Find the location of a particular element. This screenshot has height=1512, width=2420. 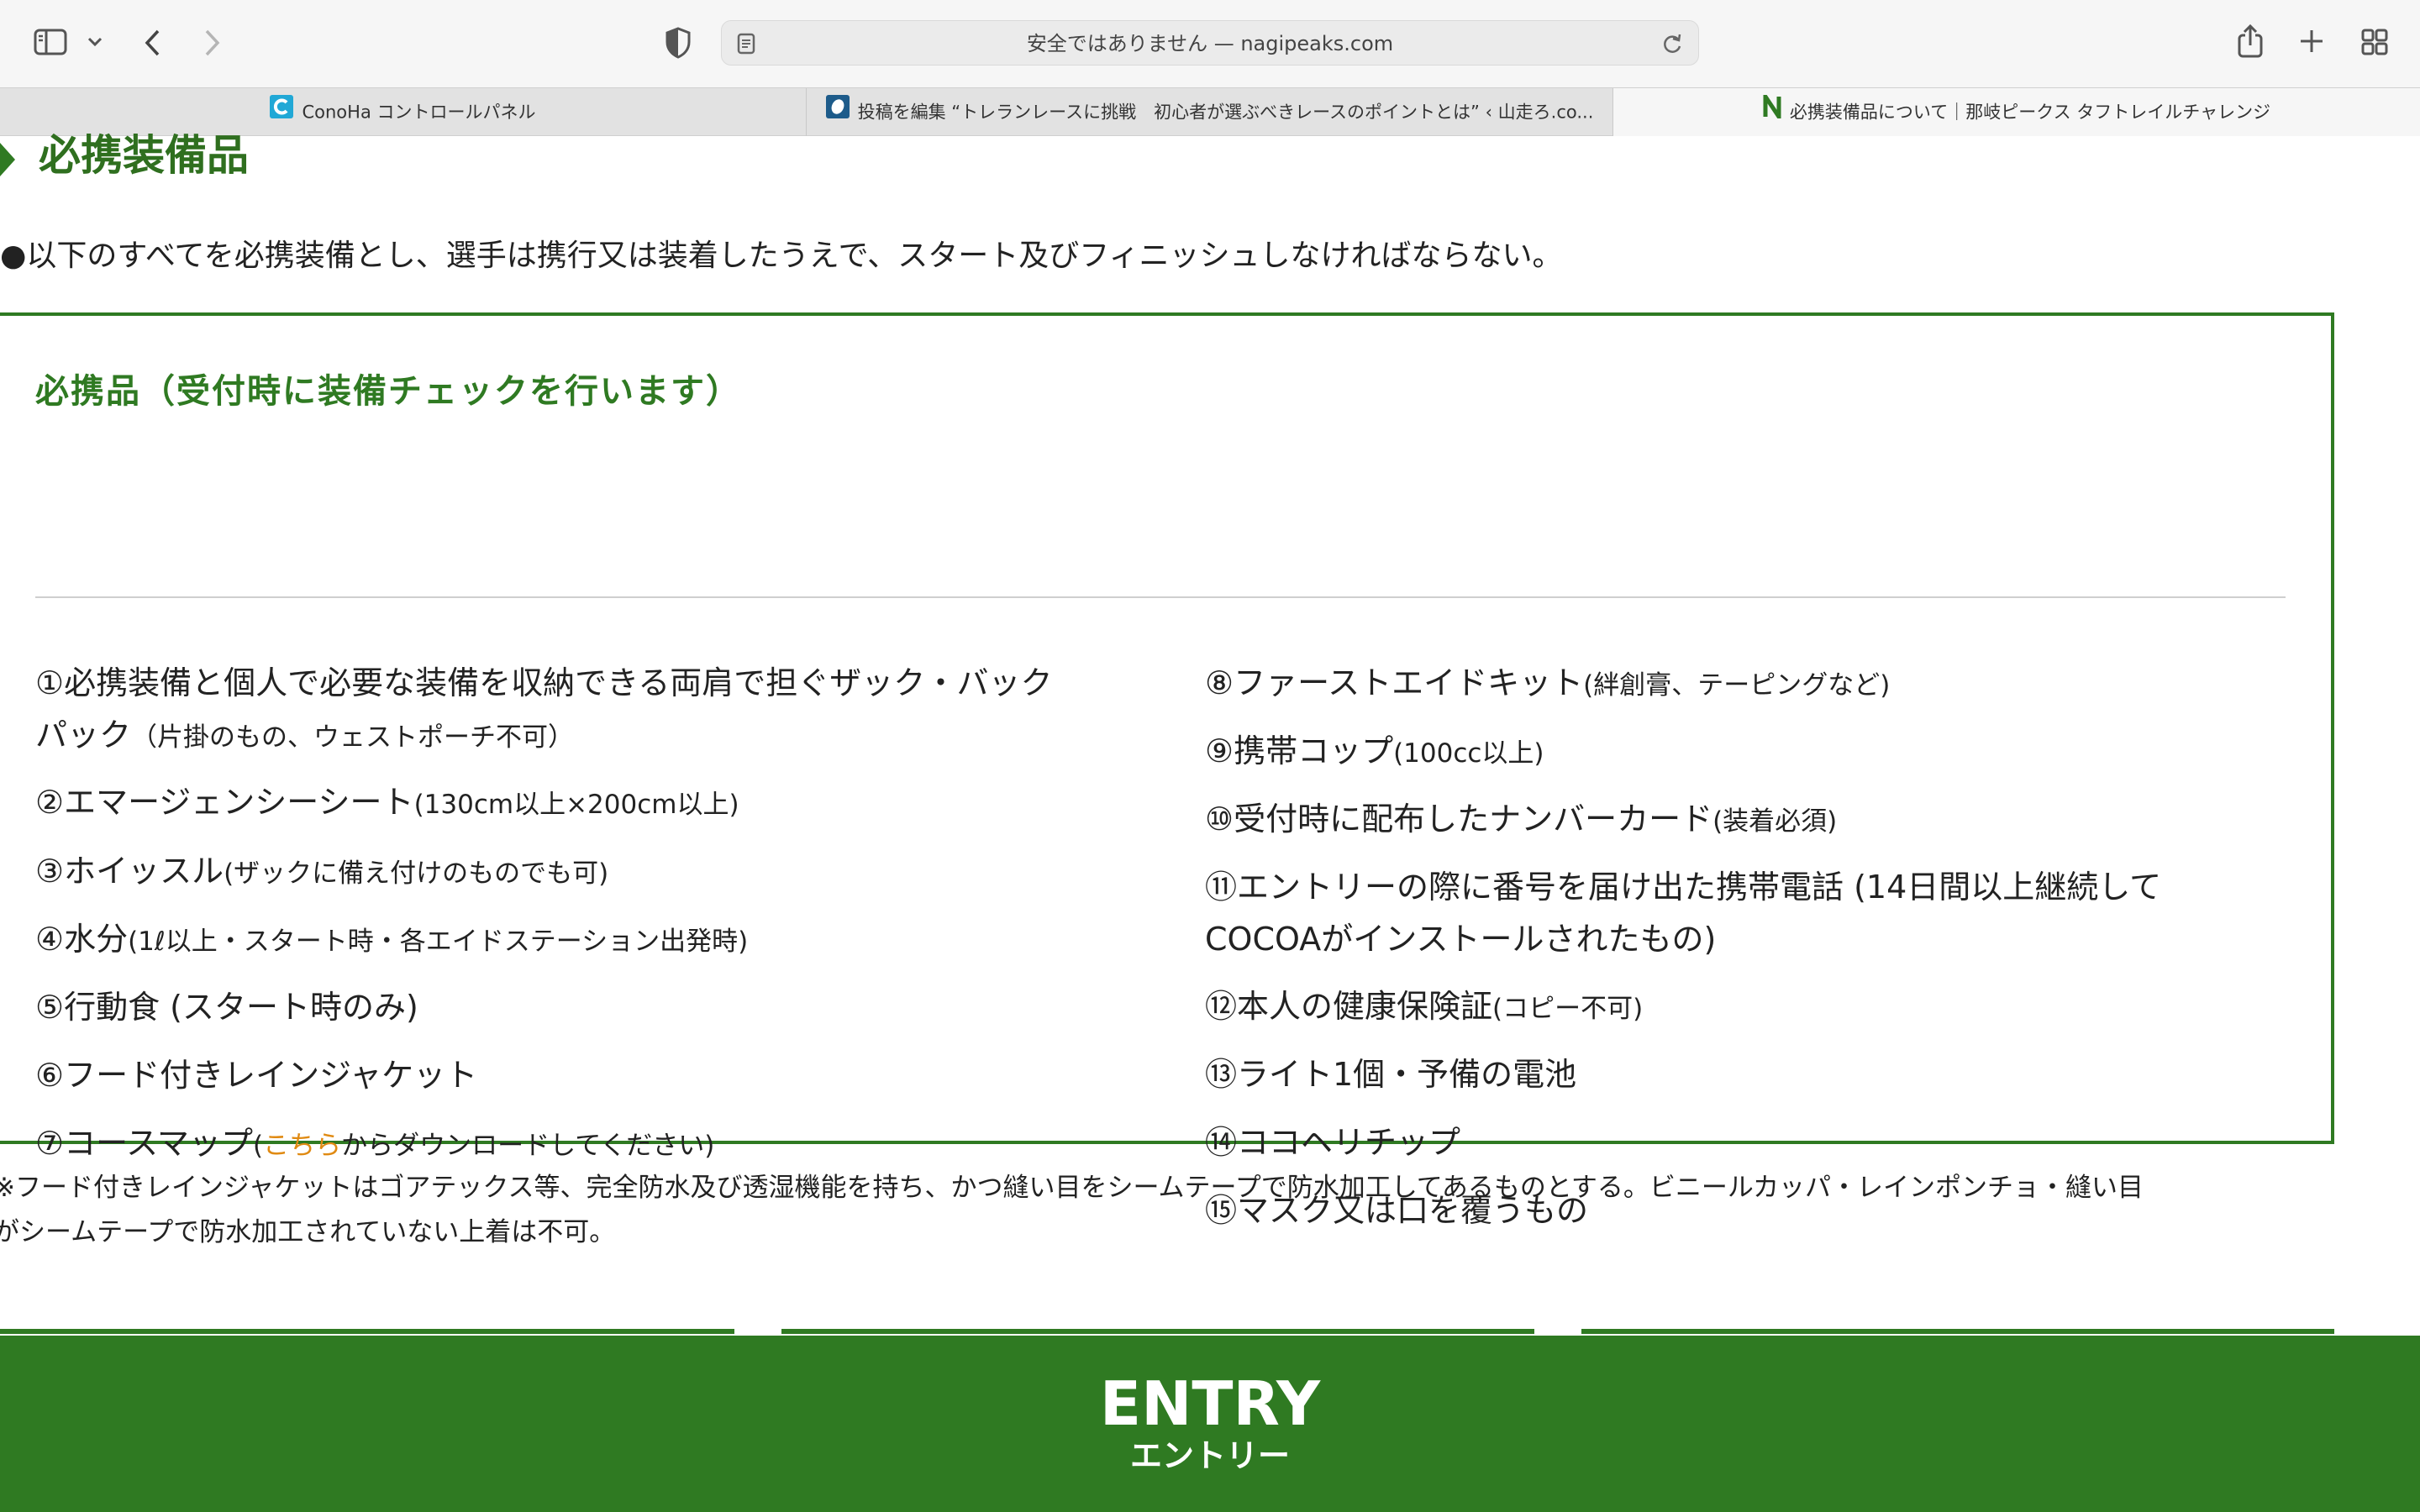

item-note: (コピー不可) is located at coordinates (1568, 1009).